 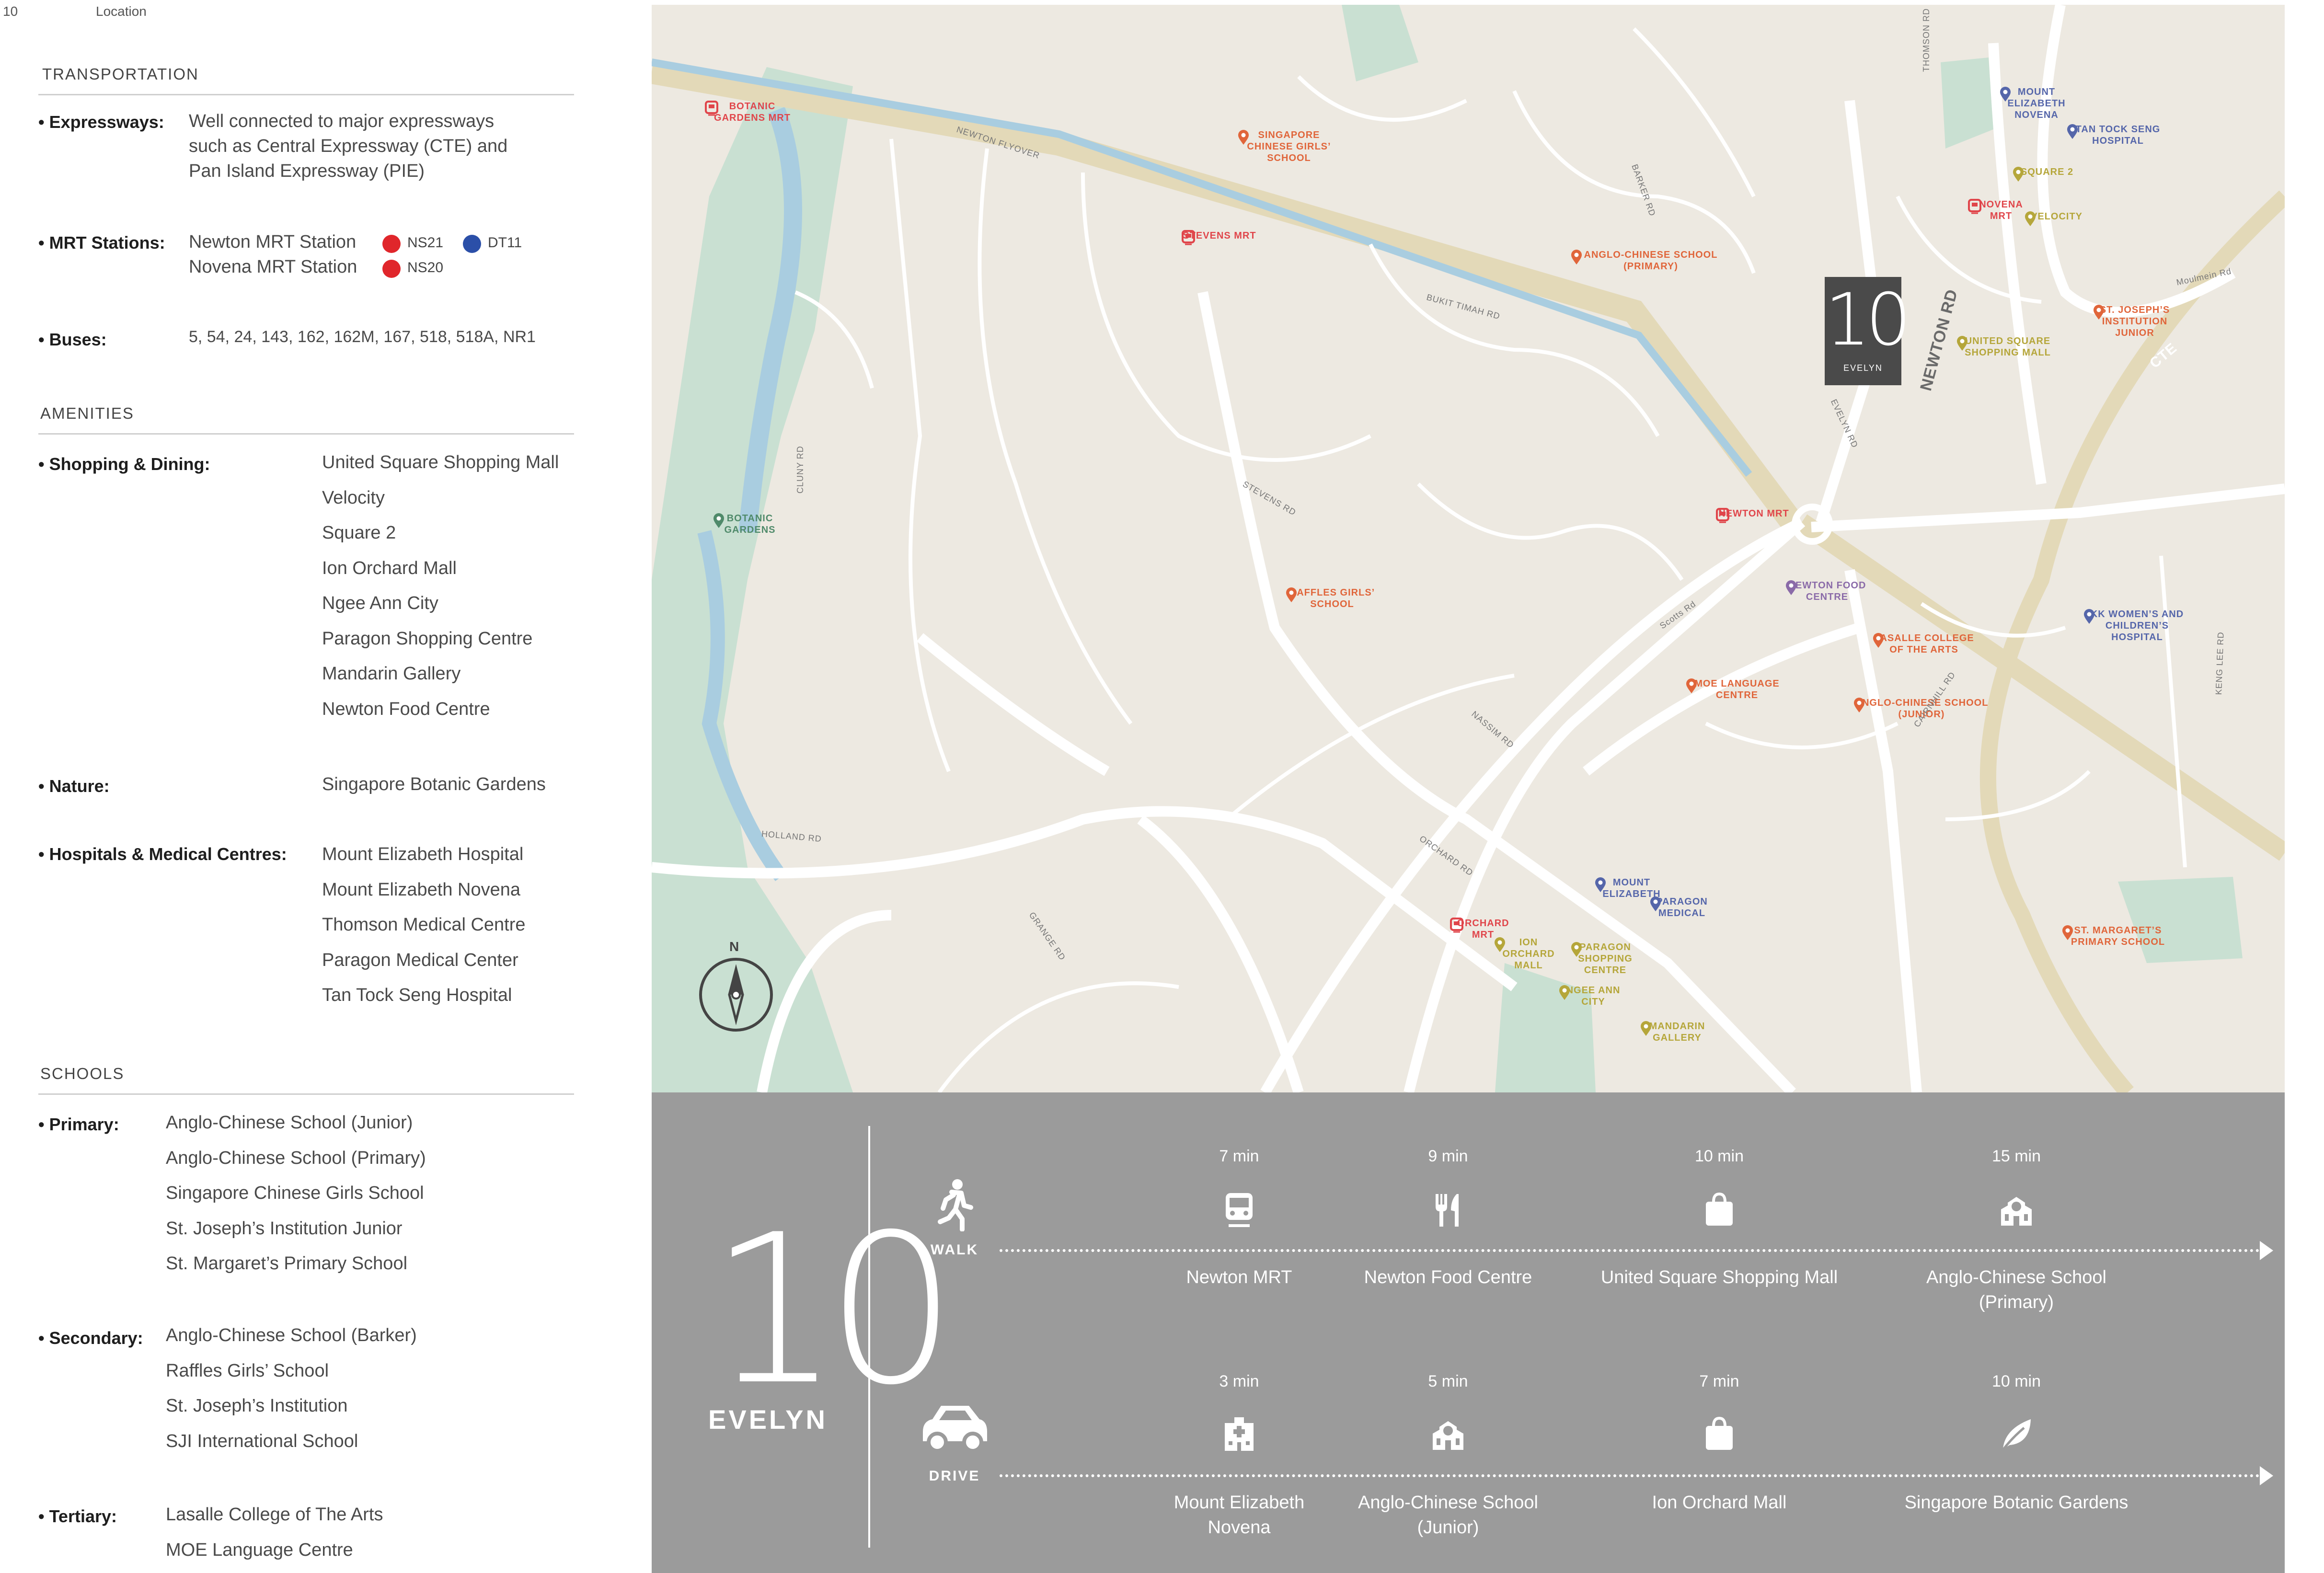 I want to click on map-poi: ANGLO-CHINESE SCHOOL (PRIMARY), so click(x=1650, y=260).